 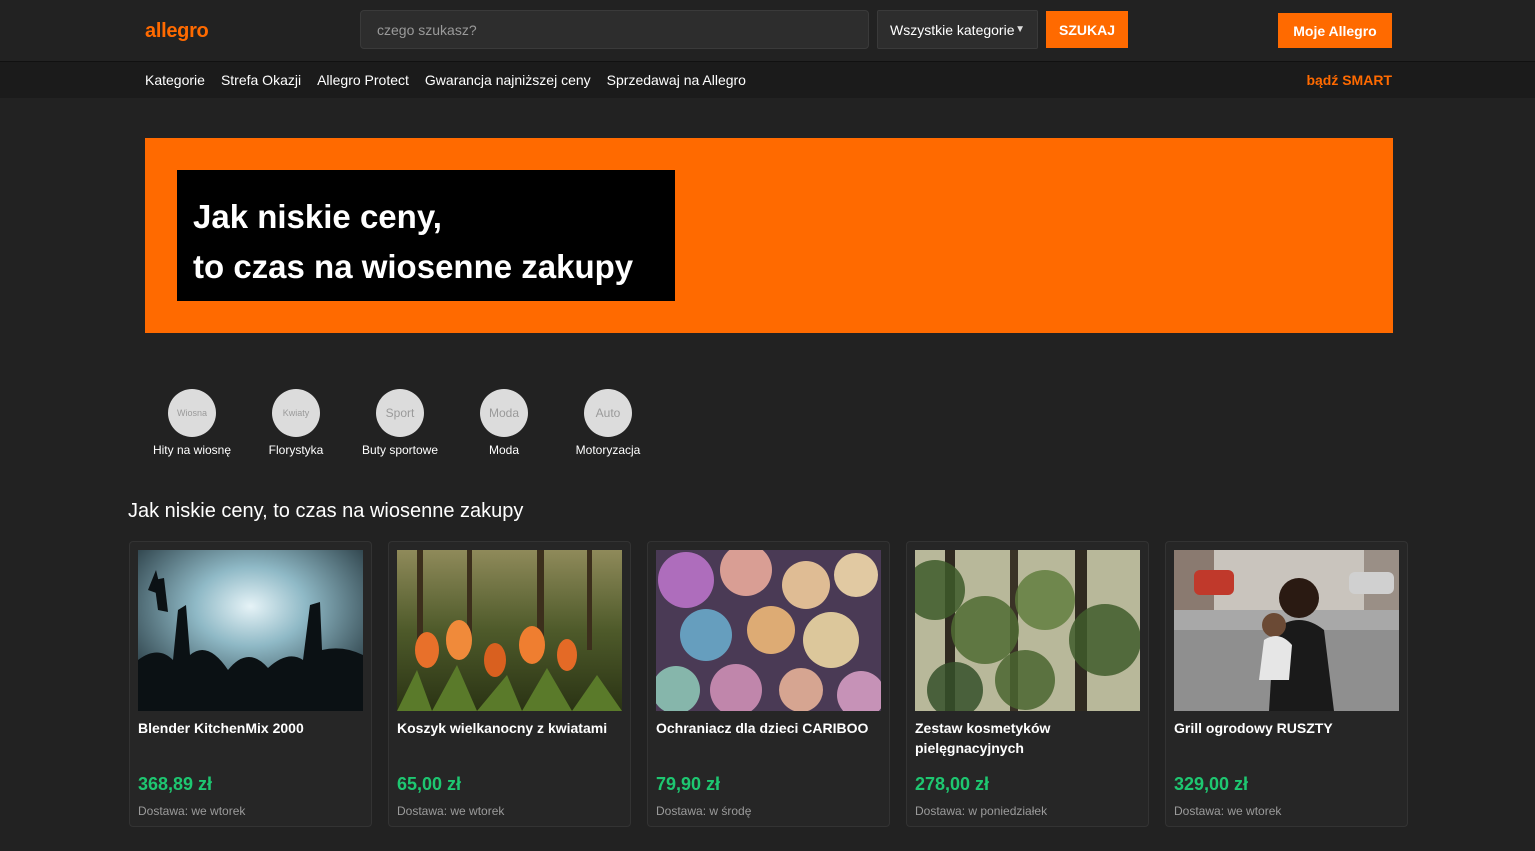 I want to click on category-icon: Moda, so click(x=504, y=413).